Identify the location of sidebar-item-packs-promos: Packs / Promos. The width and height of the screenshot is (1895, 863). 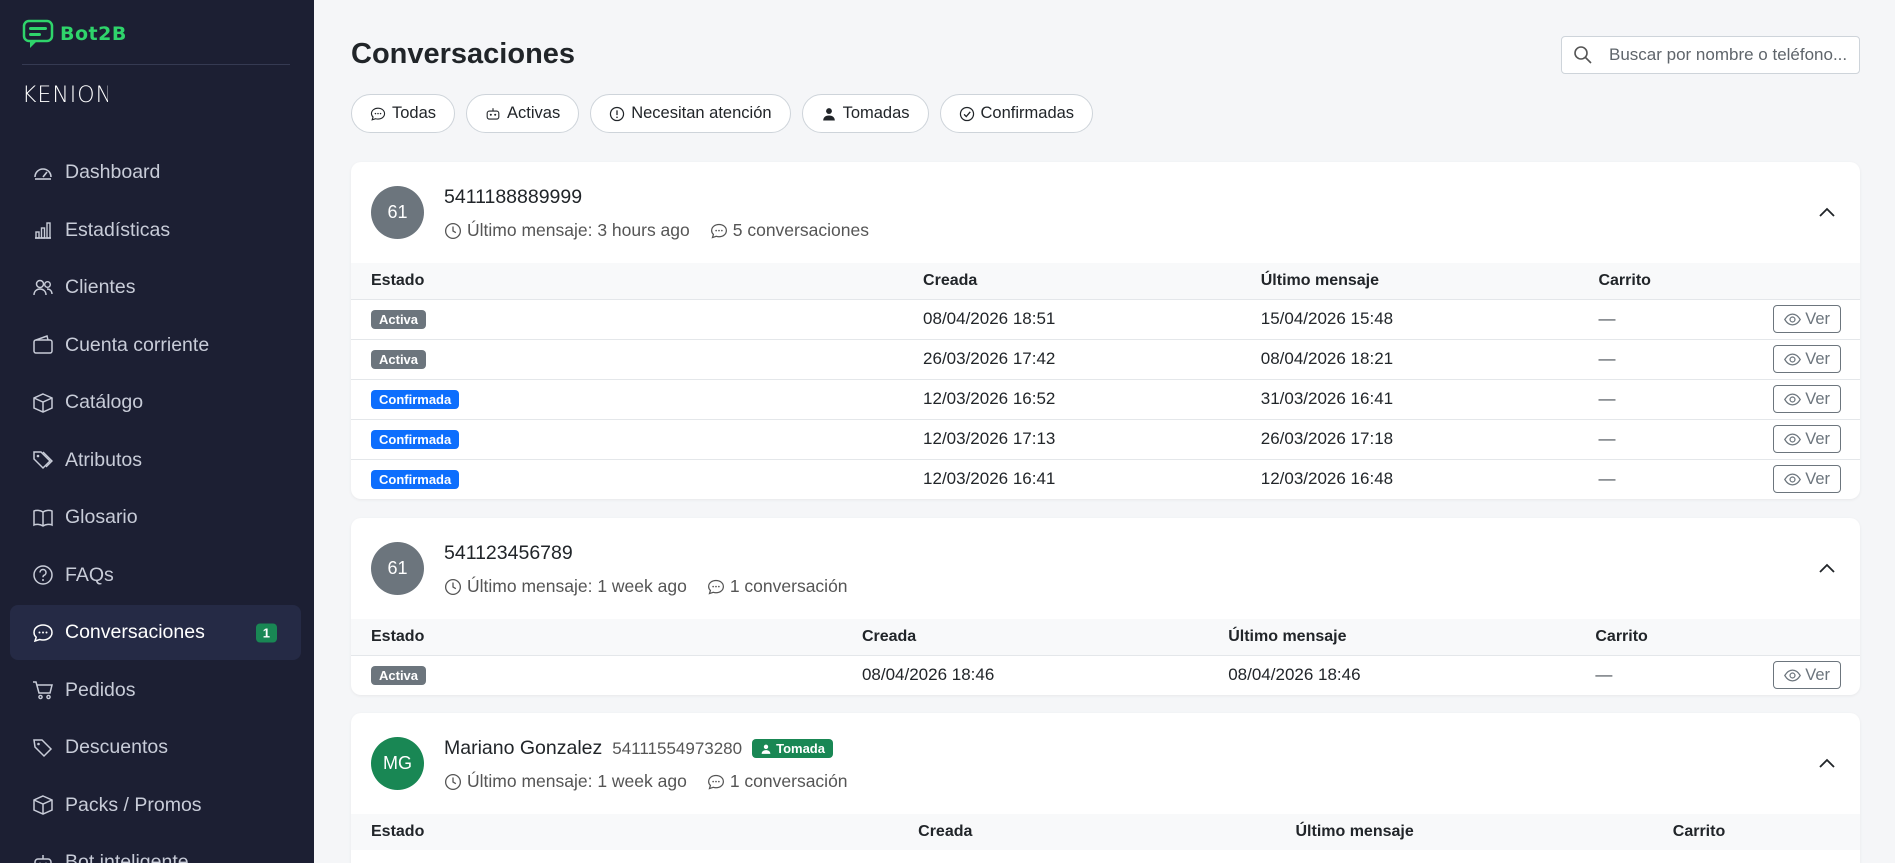
(155, 805).